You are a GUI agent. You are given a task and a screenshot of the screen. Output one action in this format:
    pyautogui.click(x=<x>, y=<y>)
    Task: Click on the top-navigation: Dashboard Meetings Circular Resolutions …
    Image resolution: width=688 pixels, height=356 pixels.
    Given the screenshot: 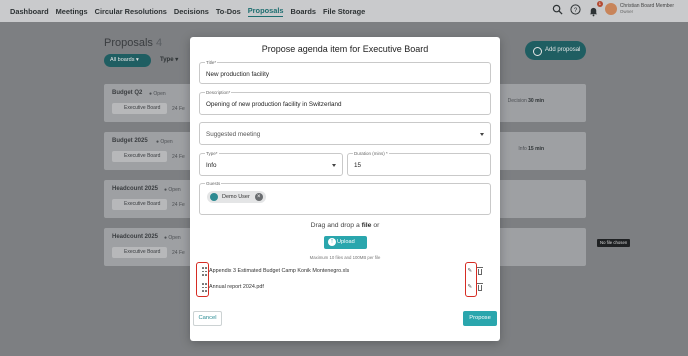 What is the action you would take?
    pyautogui.click(x=344, y=11)
    